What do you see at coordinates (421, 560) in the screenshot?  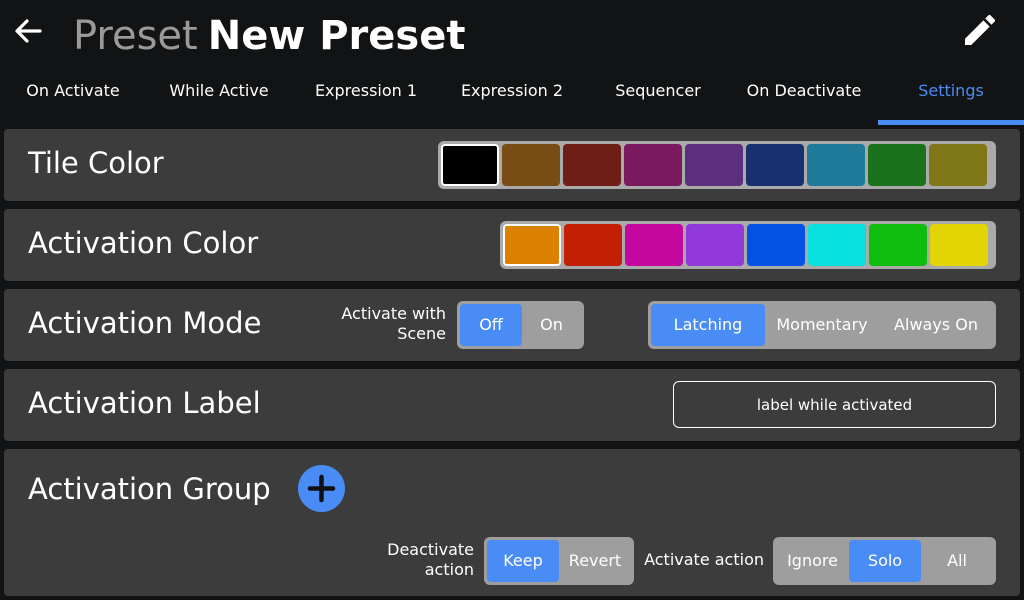 I see `deactivate-action-label: Deactivate action` at bounding box center [421, 560].